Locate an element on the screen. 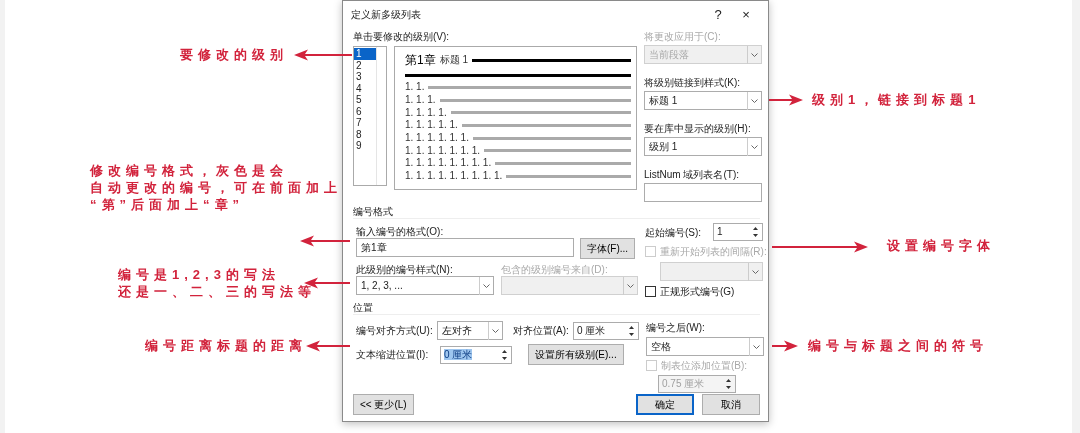  dropdown: 标题 1 is located at coordinates (703, 100).